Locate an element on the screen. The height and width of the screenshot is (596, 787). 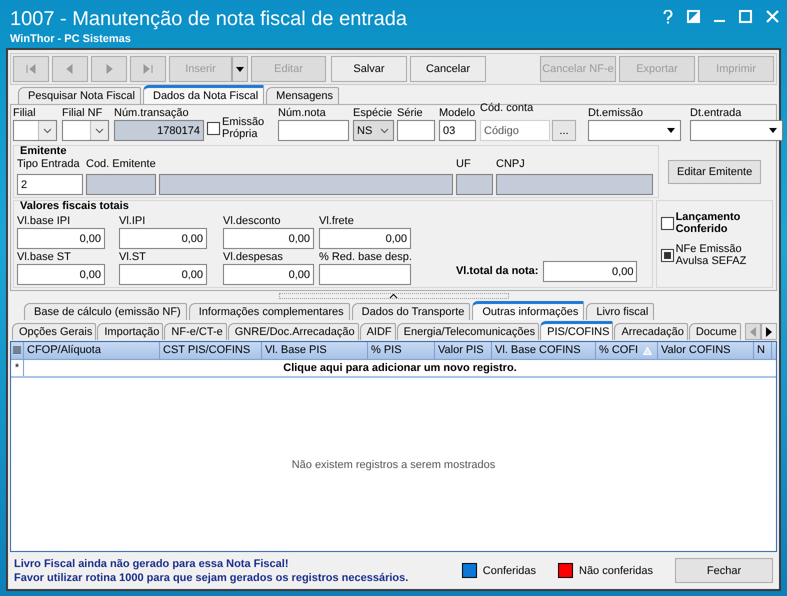
field-label: Vl.despesas is located at coordinates (253, 257).